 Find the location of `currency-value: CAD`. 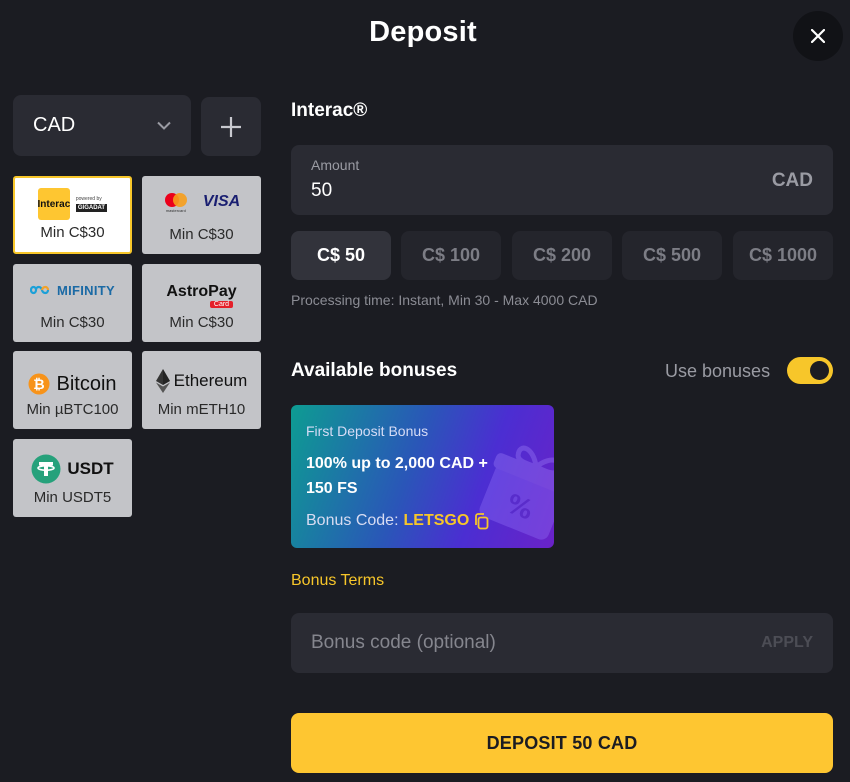

currency-value: CAD is located at coordinates (54, 125).